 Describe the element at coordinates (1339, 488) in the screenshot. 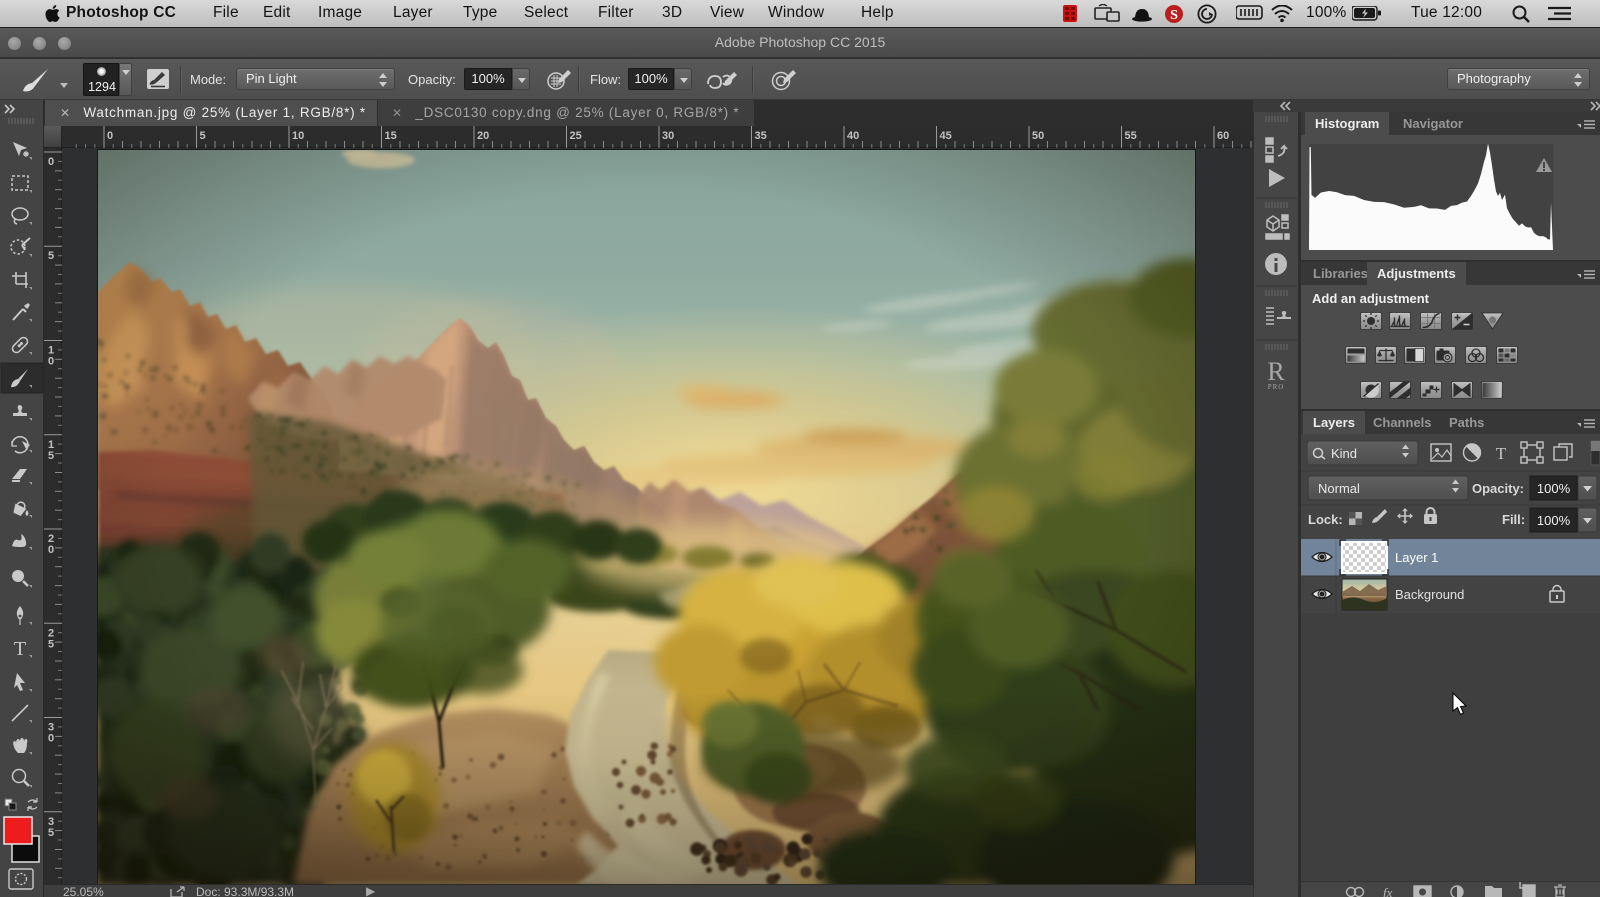

I see `svg-text: Normal` at that location.